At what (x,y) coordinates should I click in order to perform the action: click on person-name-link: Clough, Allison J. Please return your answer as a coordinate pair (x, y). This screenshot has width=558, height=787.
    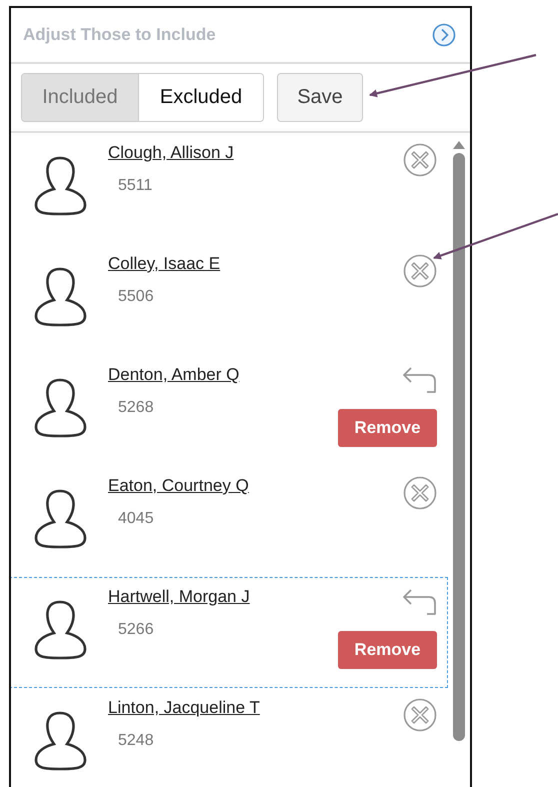
    Looking at the image, I should click on (222, 153).